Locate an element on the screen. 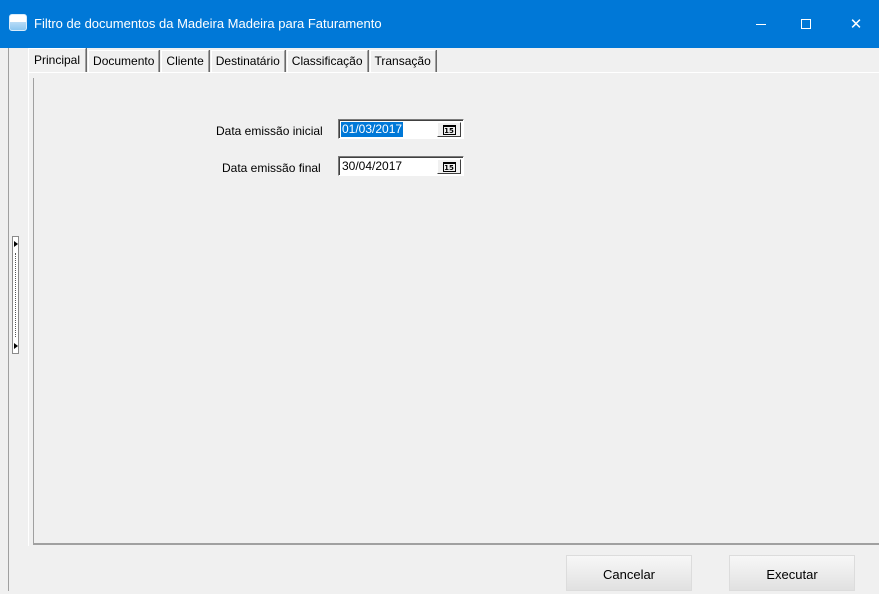 This screenshot has height=594, width=879. close-button: ✕ is located at coordinates (856, 24).